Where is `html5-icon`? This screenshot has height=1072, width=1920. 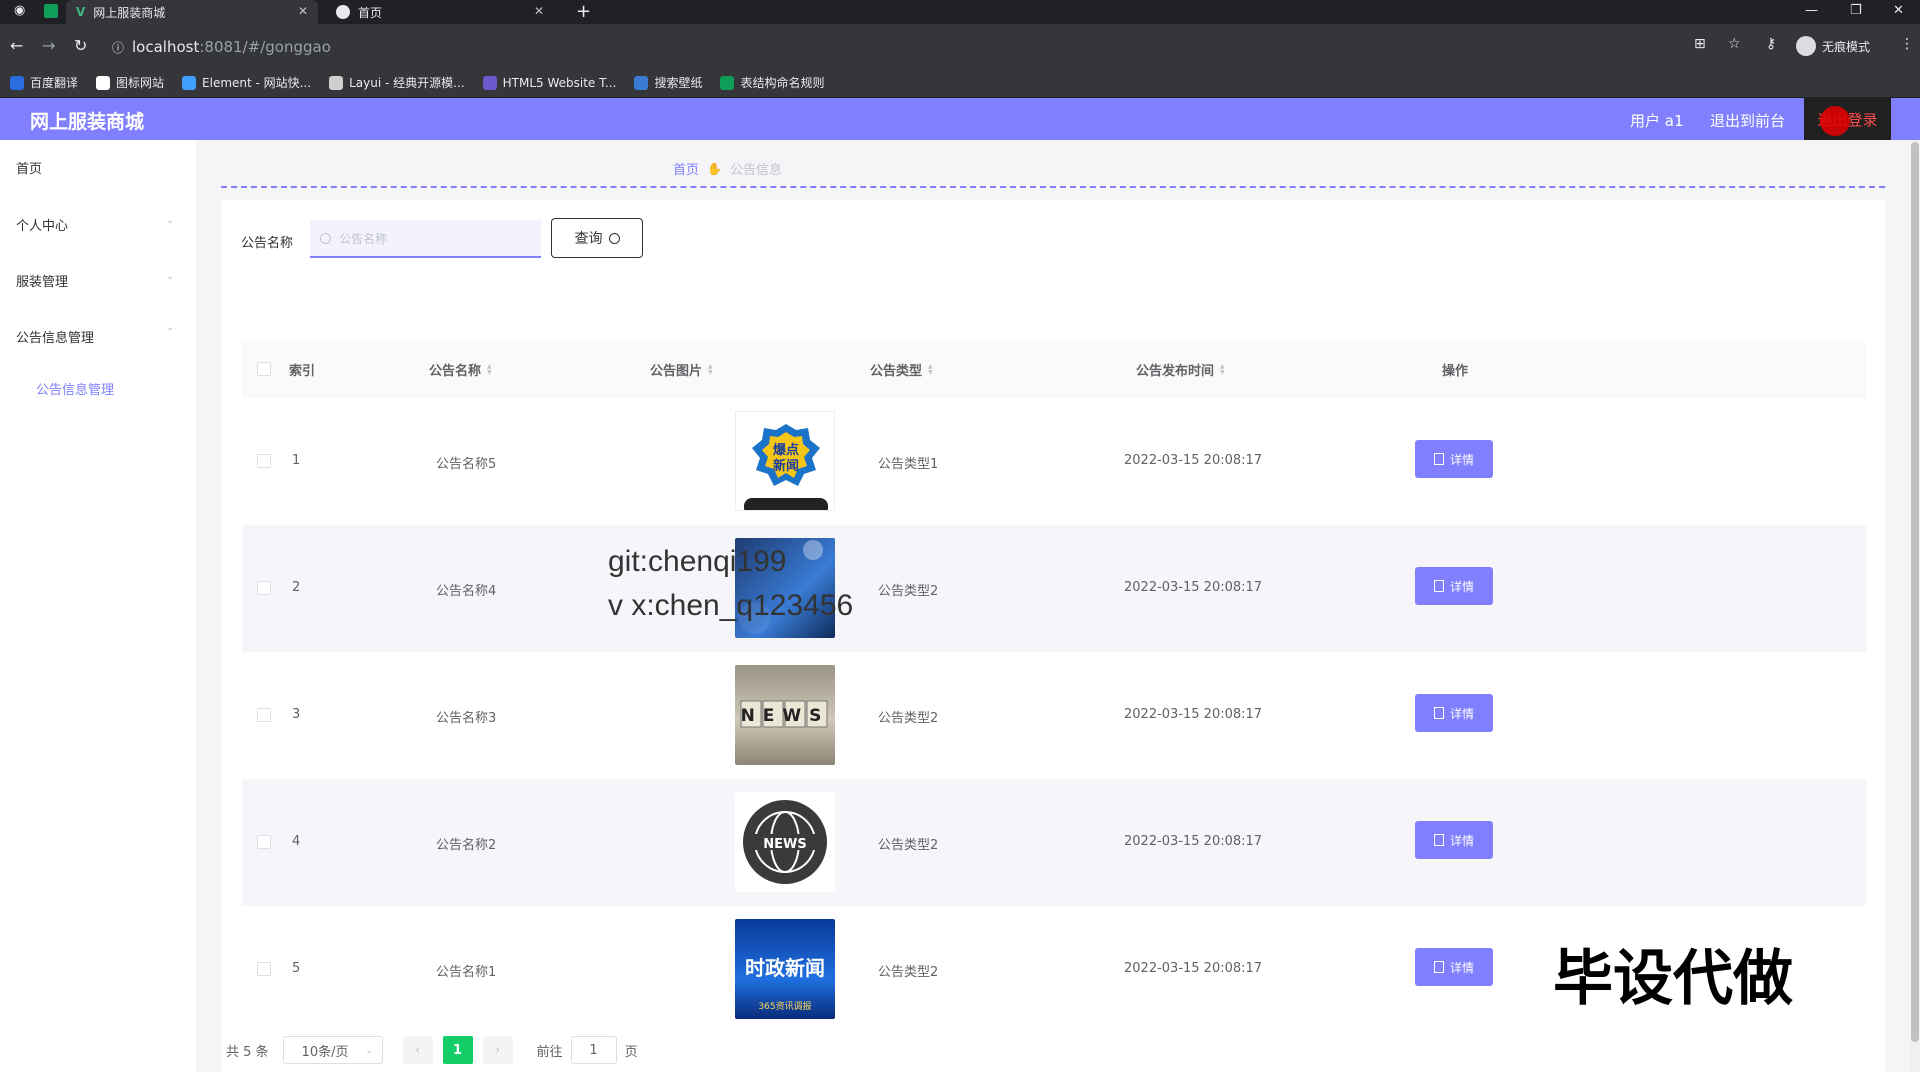 html5-icon is located at coordinates (489, 82).